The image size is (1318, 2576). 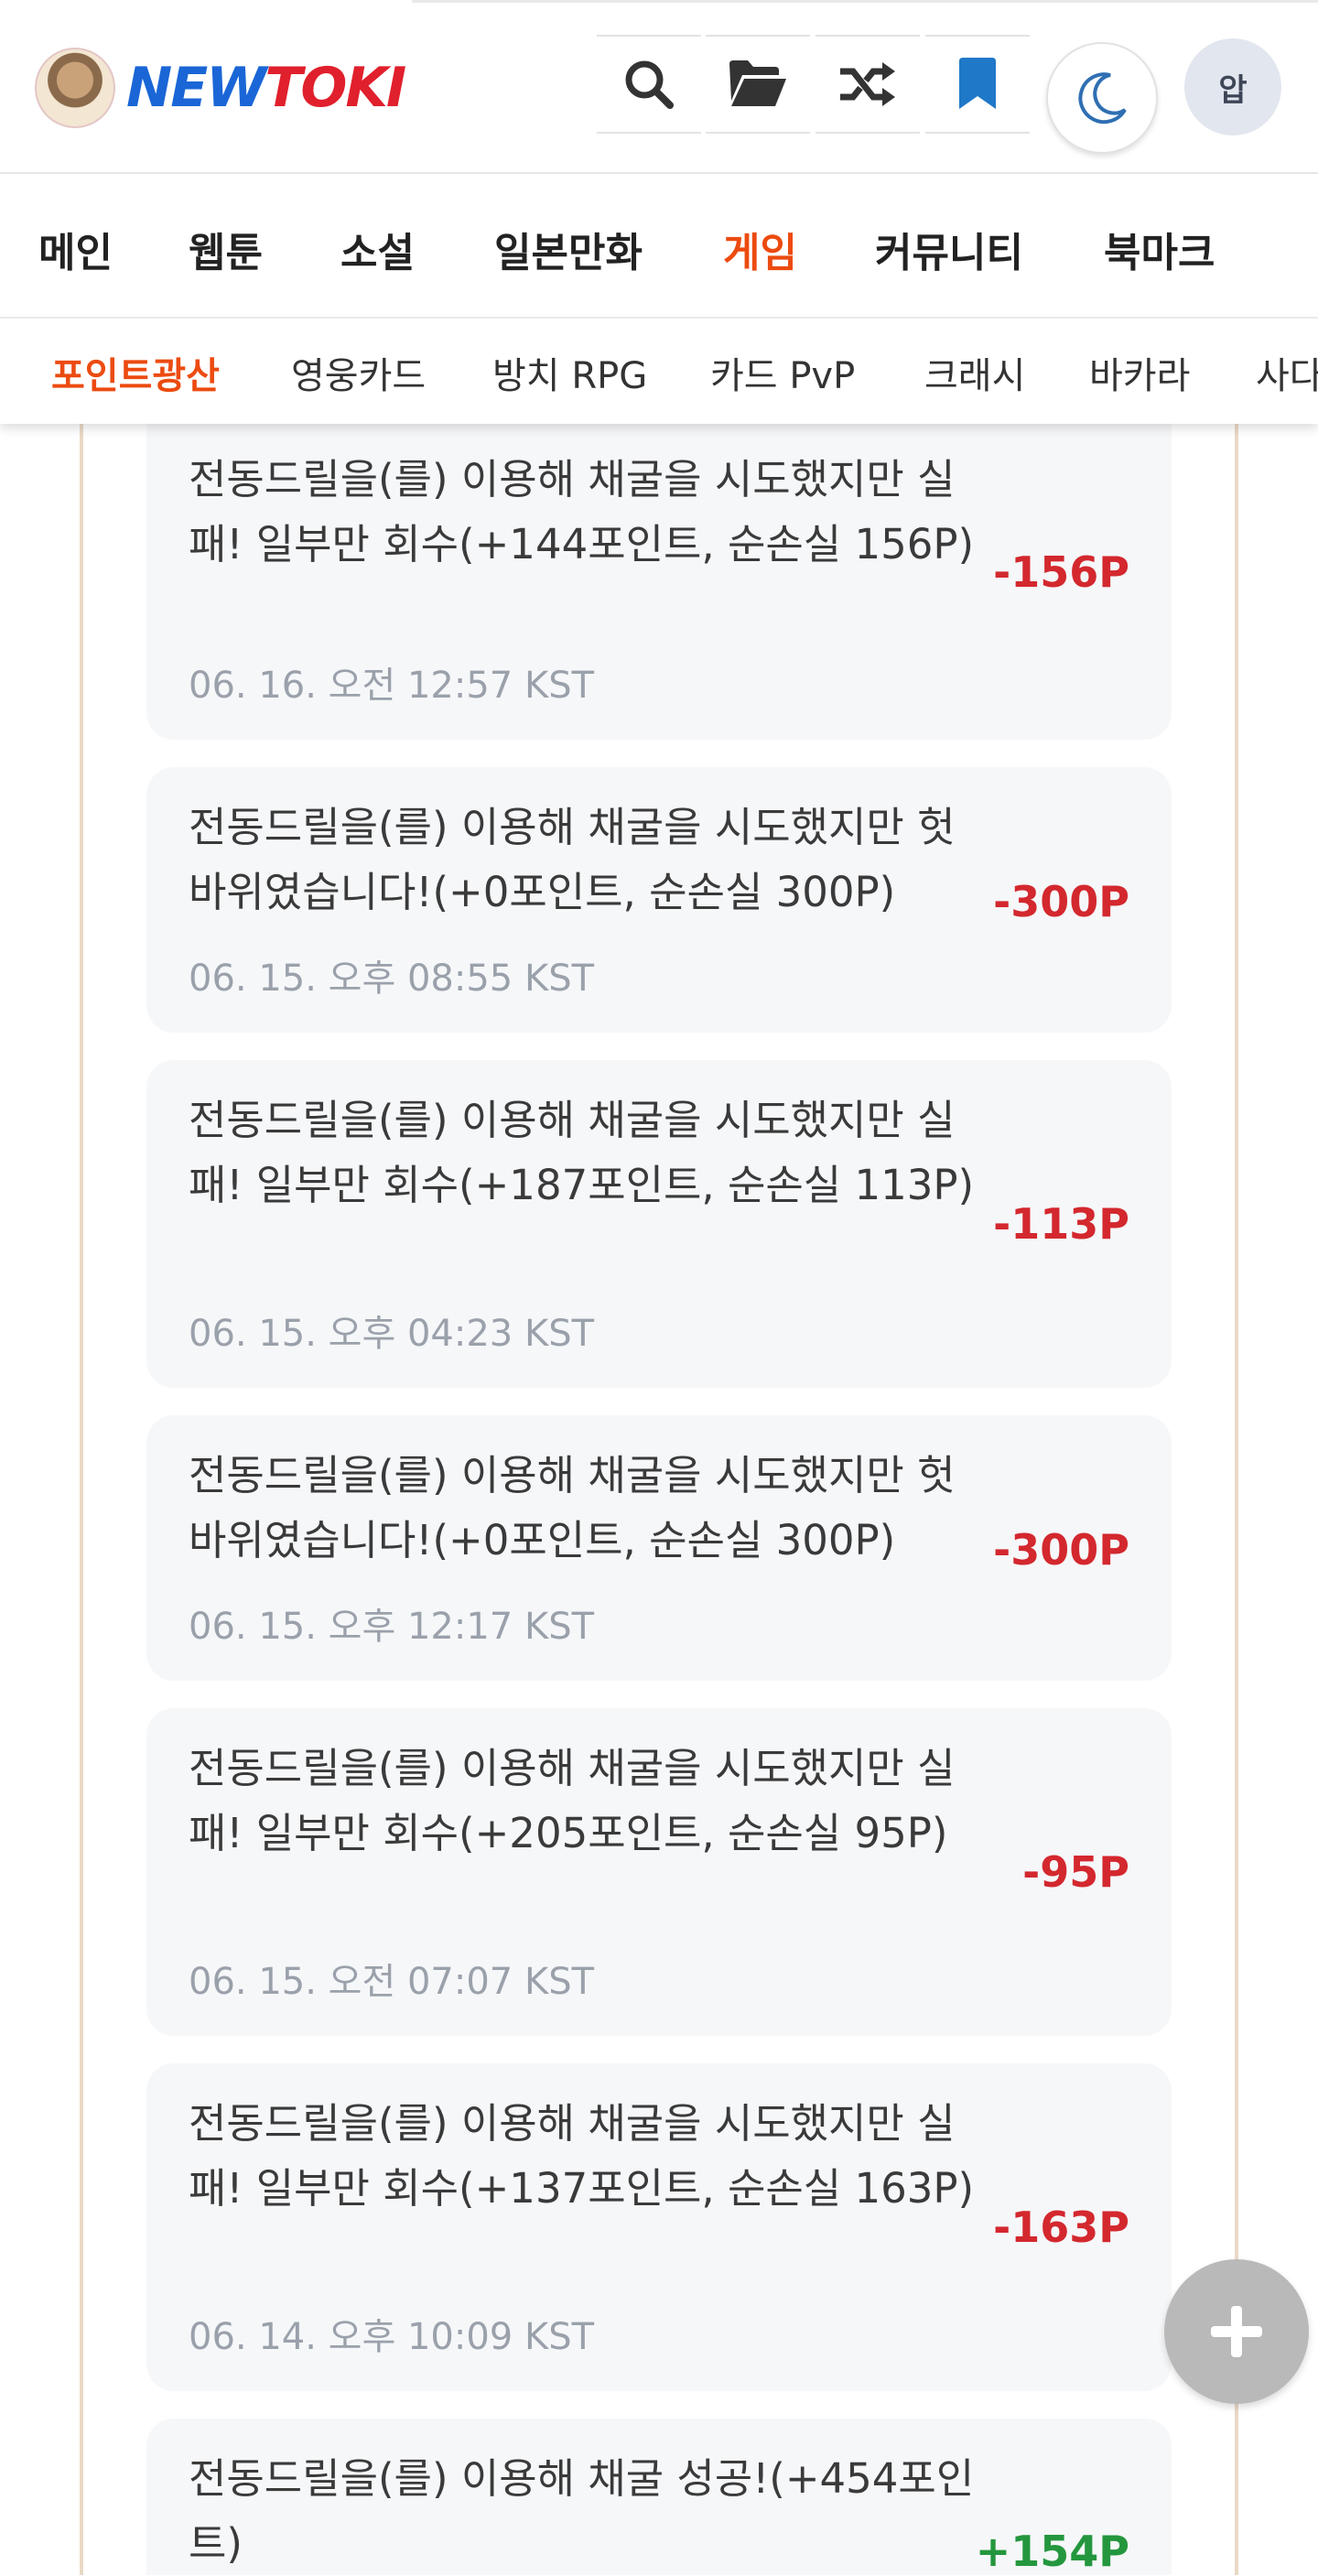 I want to click on subnav-item-ladder: 사다리, so click(x=1287, y=373).